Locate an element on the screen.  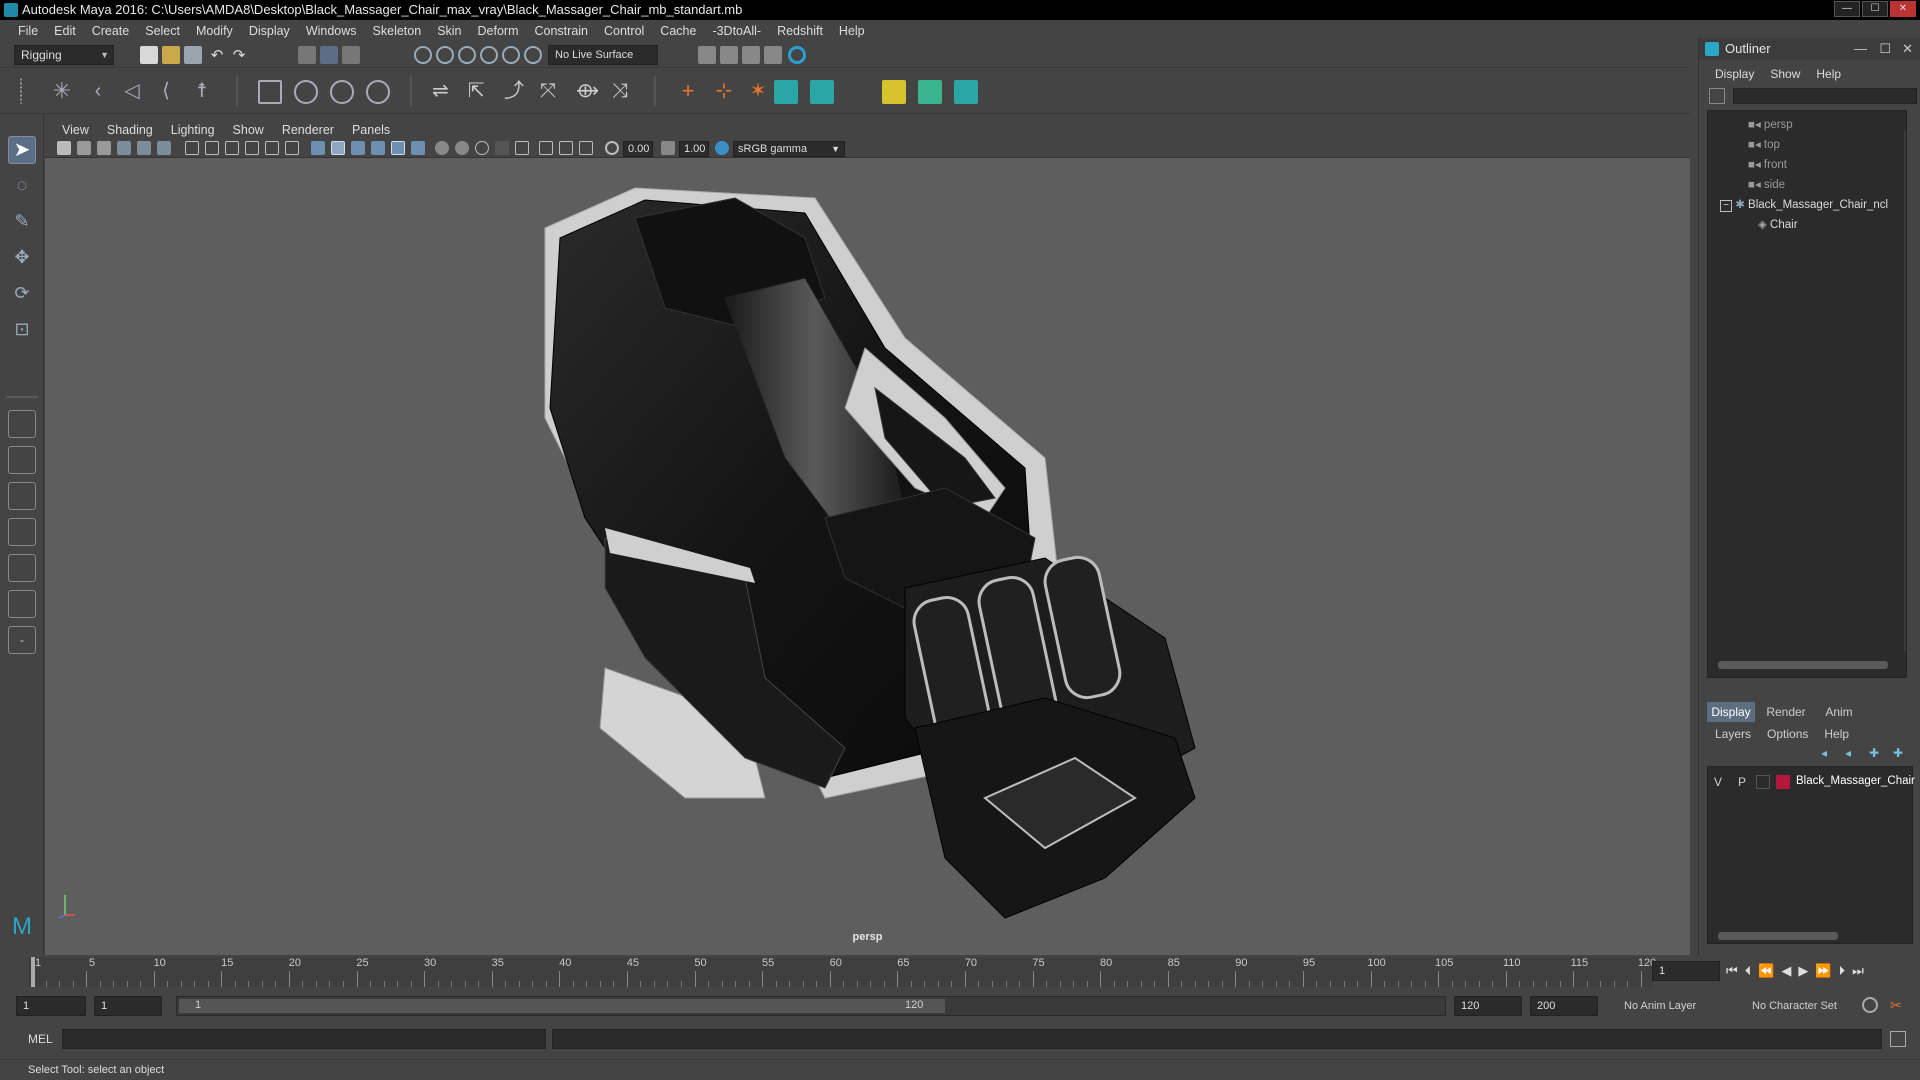
mash-network-icon is located at coordinates (822, 92).